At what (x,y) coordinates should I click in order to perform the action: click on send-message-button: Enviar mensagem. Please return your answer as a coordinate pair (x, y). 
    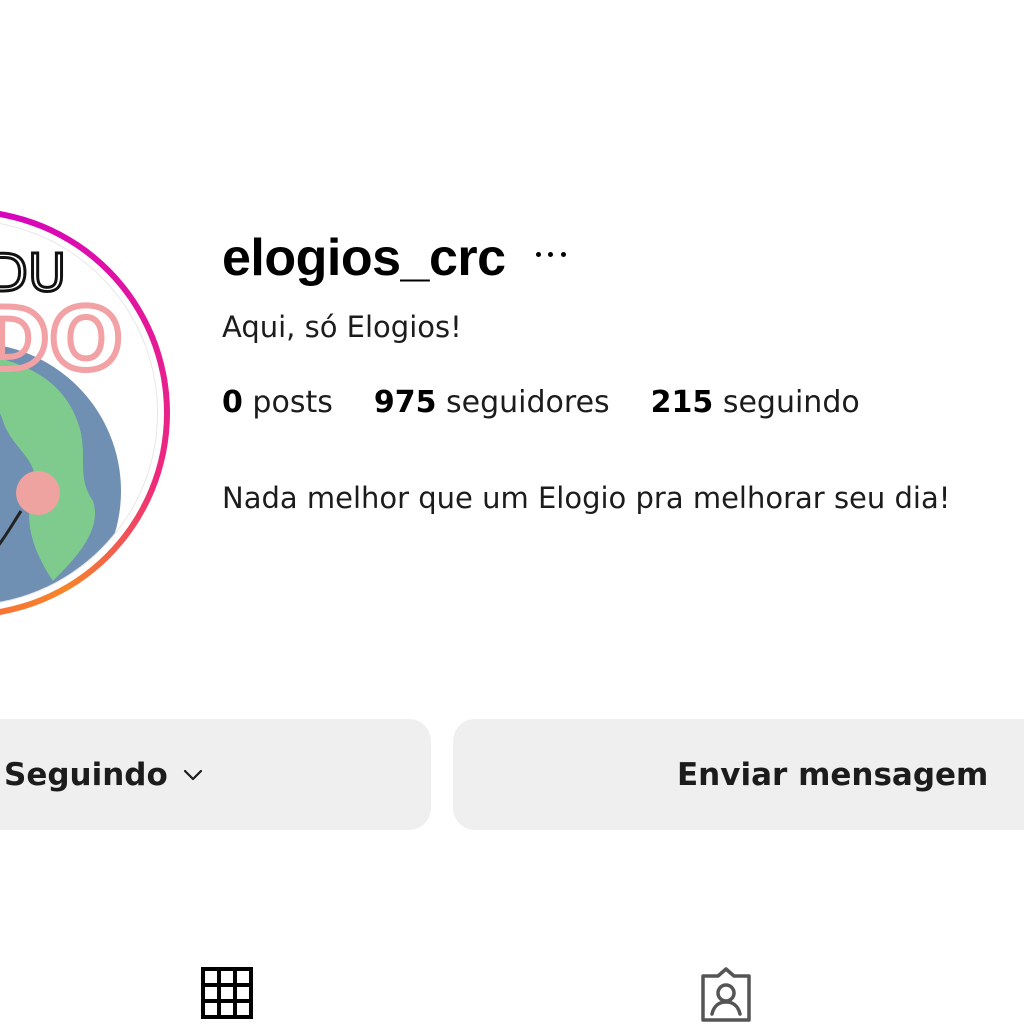
    Looking at the image, I should click on (738, 774).